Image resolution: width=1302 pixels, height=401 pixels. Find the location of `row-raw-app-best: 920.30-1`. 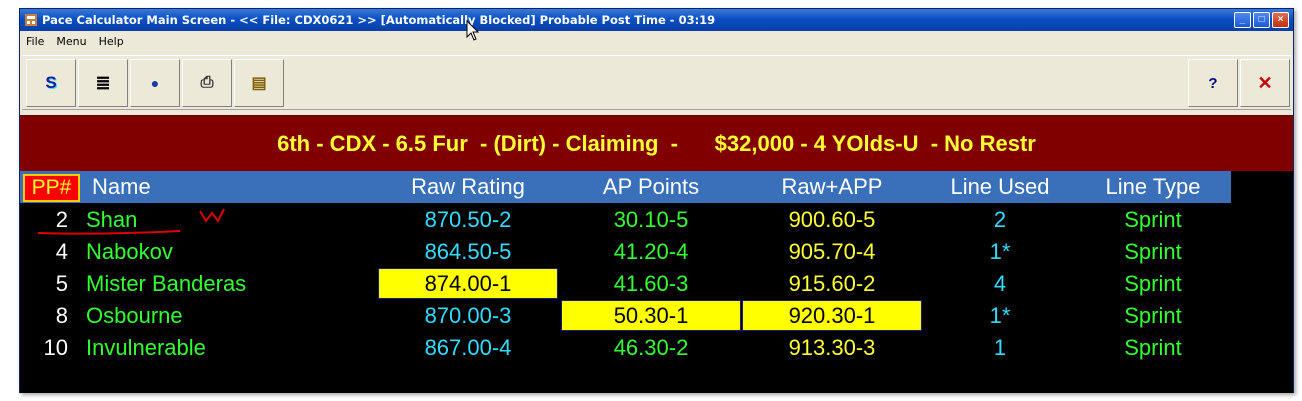

row-raw-app-best: 920.30-1 is located at coordinates (832, 315).